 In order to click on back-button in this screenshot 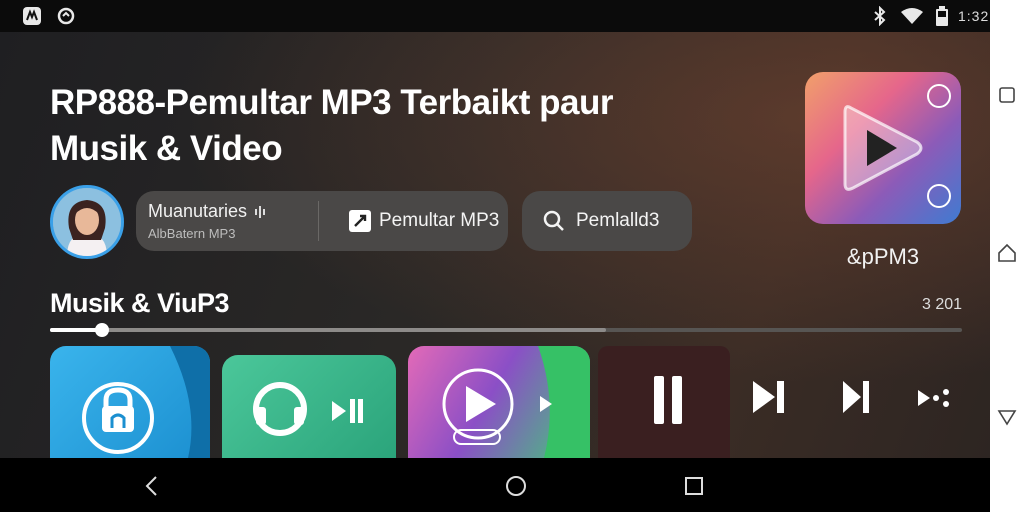, I will do `click(152, 486)`.